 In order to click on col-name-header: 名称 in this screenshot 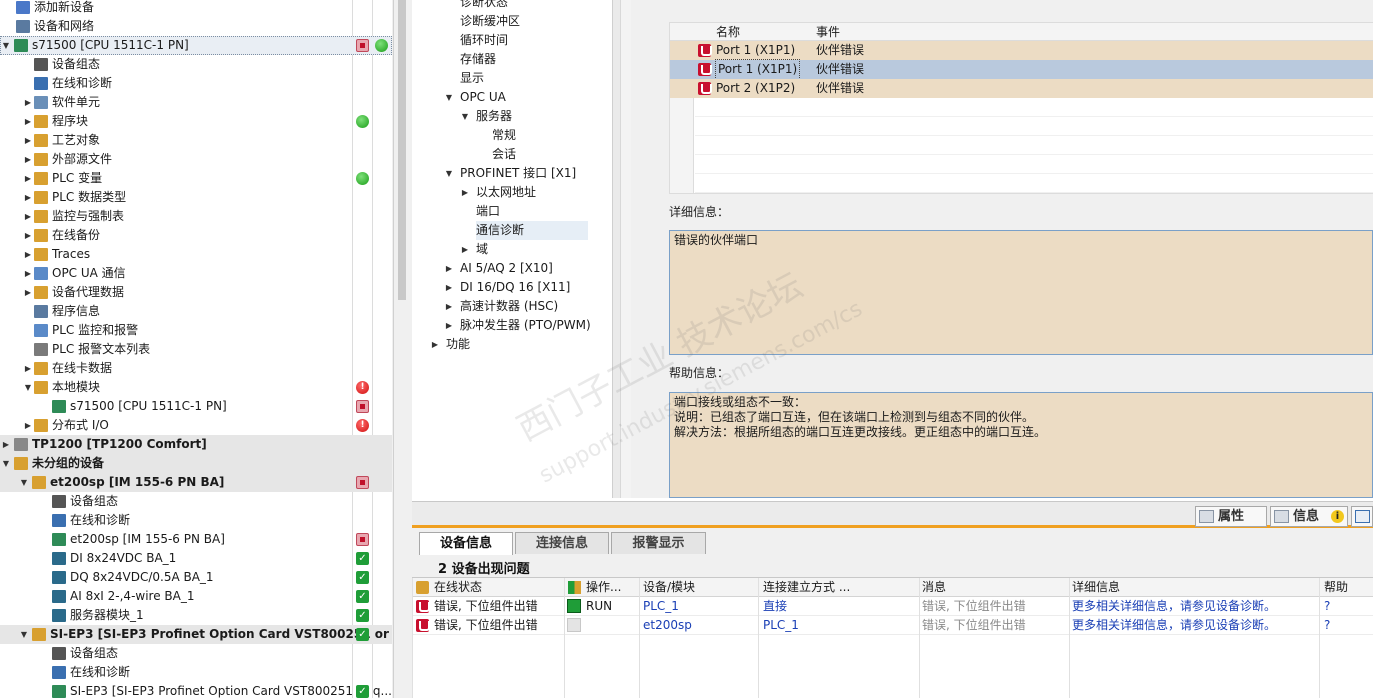, I will do `click(728, 32)`.